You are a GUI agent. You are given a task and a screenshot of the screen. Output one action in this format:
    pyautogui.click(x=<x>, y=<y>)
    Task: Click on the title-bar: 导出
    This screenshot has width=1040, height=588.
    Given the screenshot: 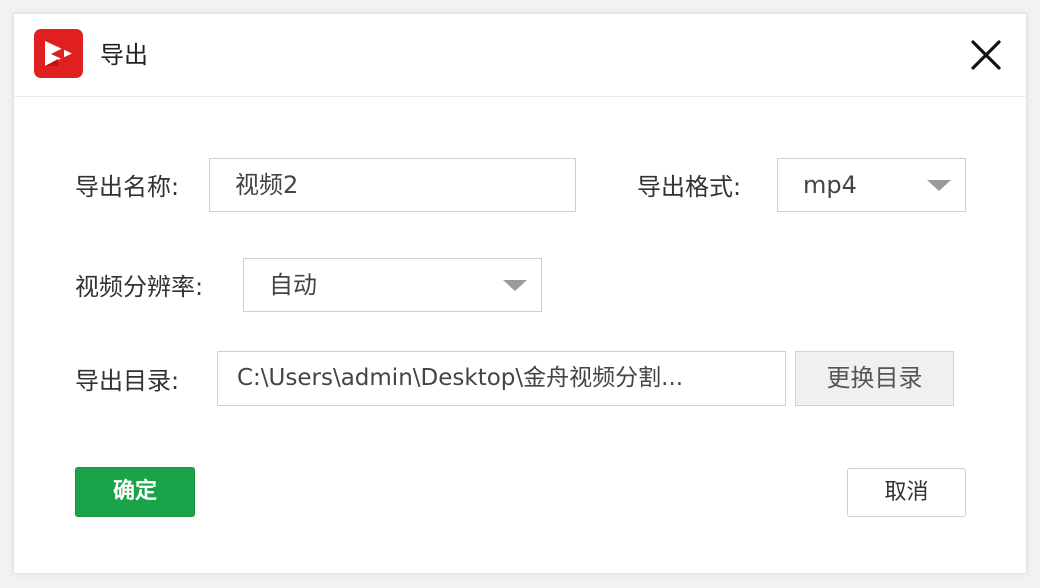 What is the action you would take?
    pyautogui.click(x=520, y=55)
    